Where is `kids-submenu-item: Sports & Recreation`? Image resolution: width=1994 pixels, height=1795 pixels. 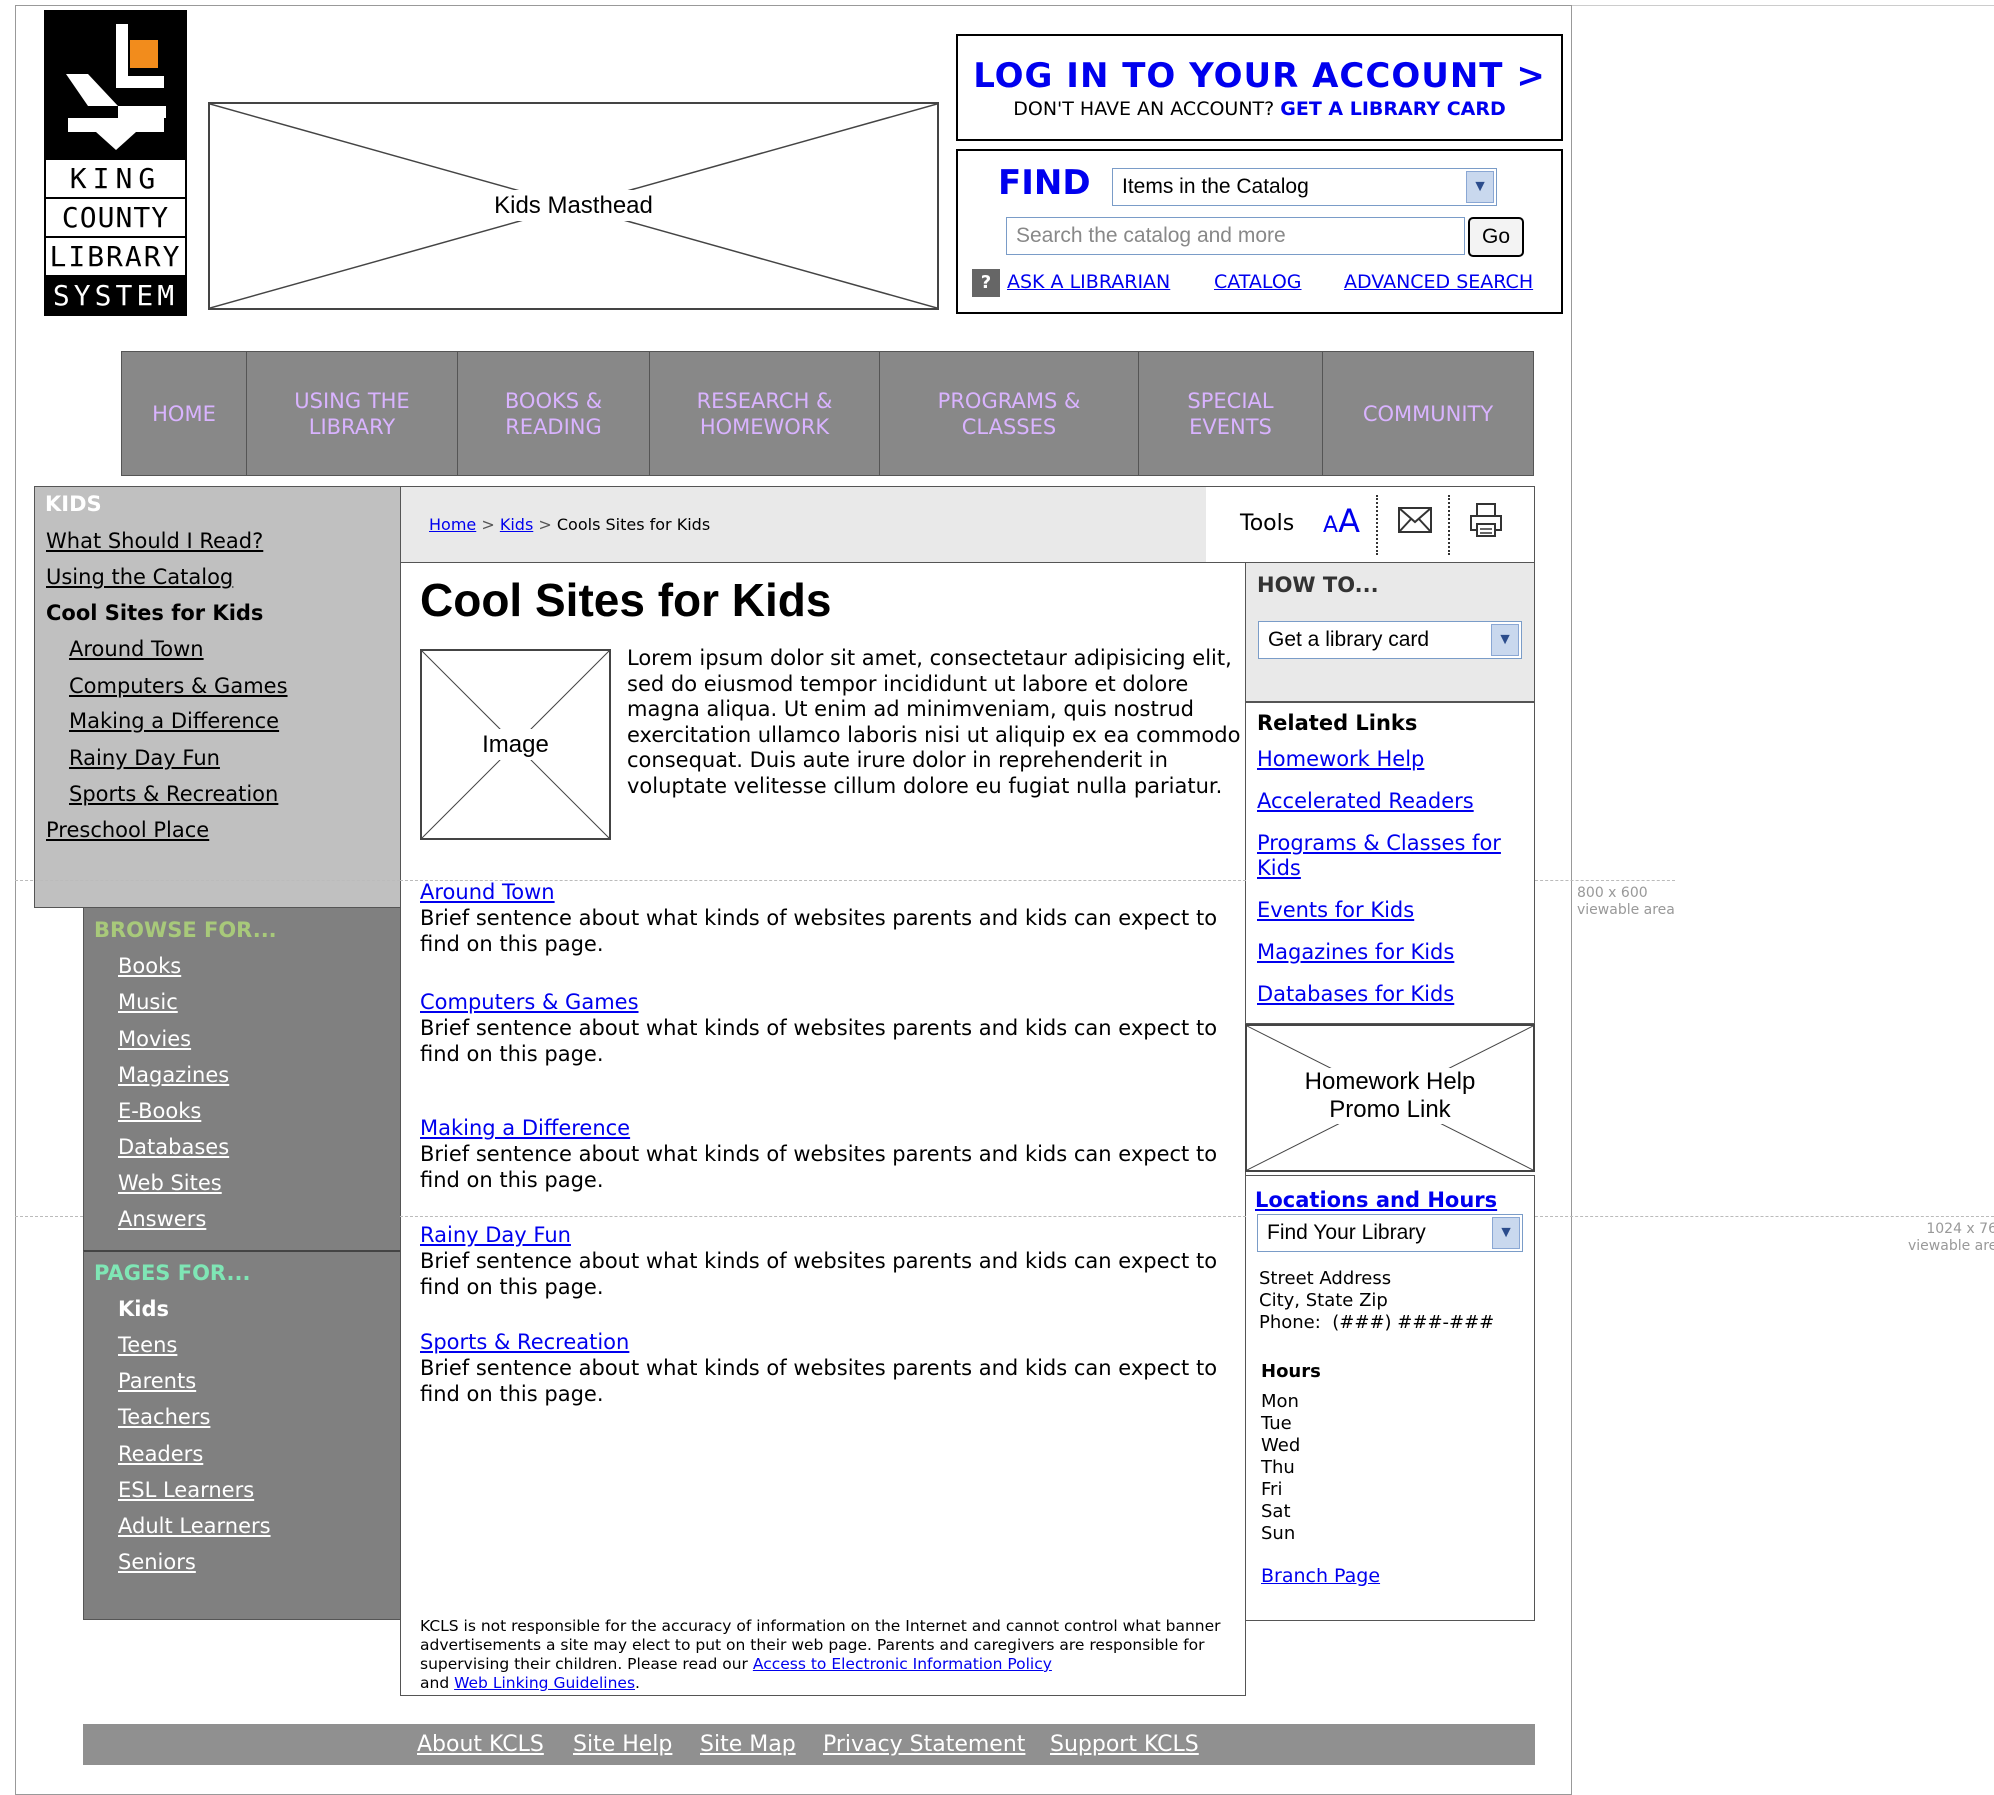 kids-submenu-item: Sports & Recreation is located at coordinates (173, 794).